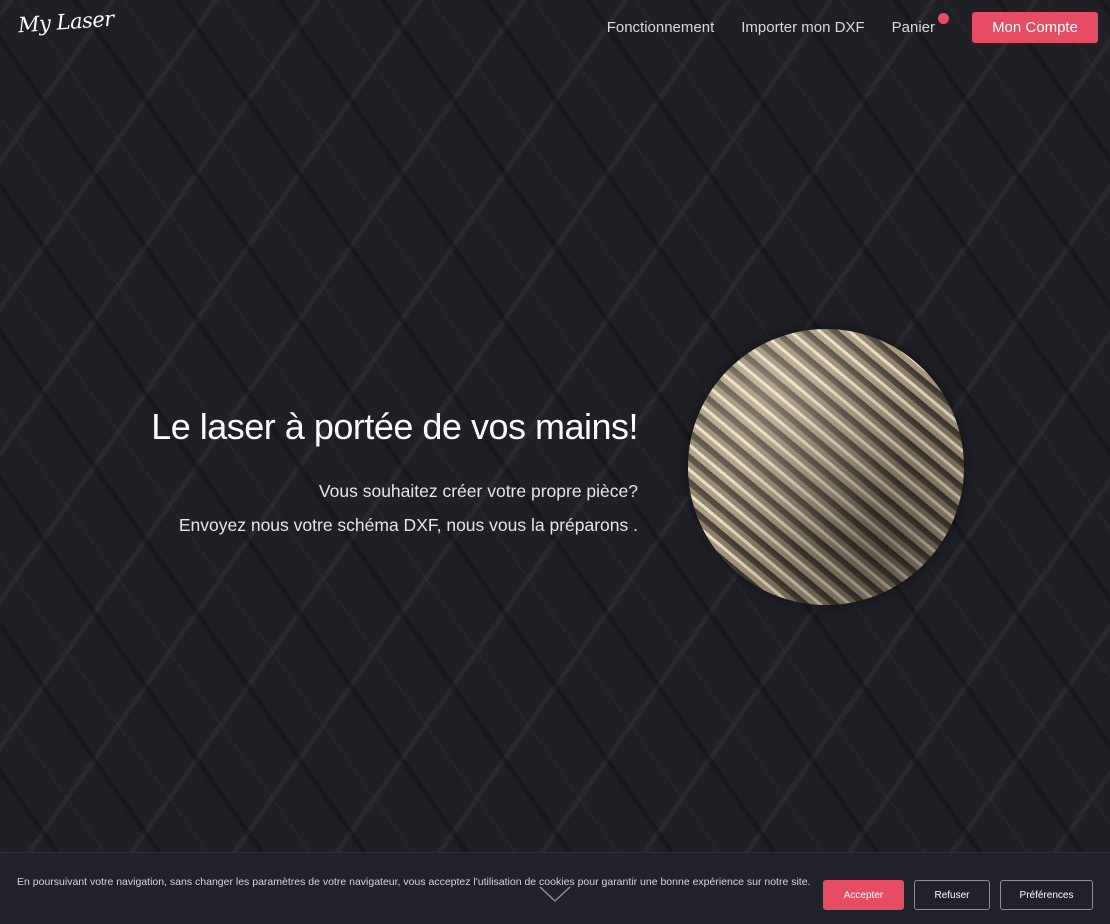 This screenshot has width=1110, height=924. Describe the element at coordinates (913, 27) in the screenshot. I see `nav-panier-label: Panier` at that location.